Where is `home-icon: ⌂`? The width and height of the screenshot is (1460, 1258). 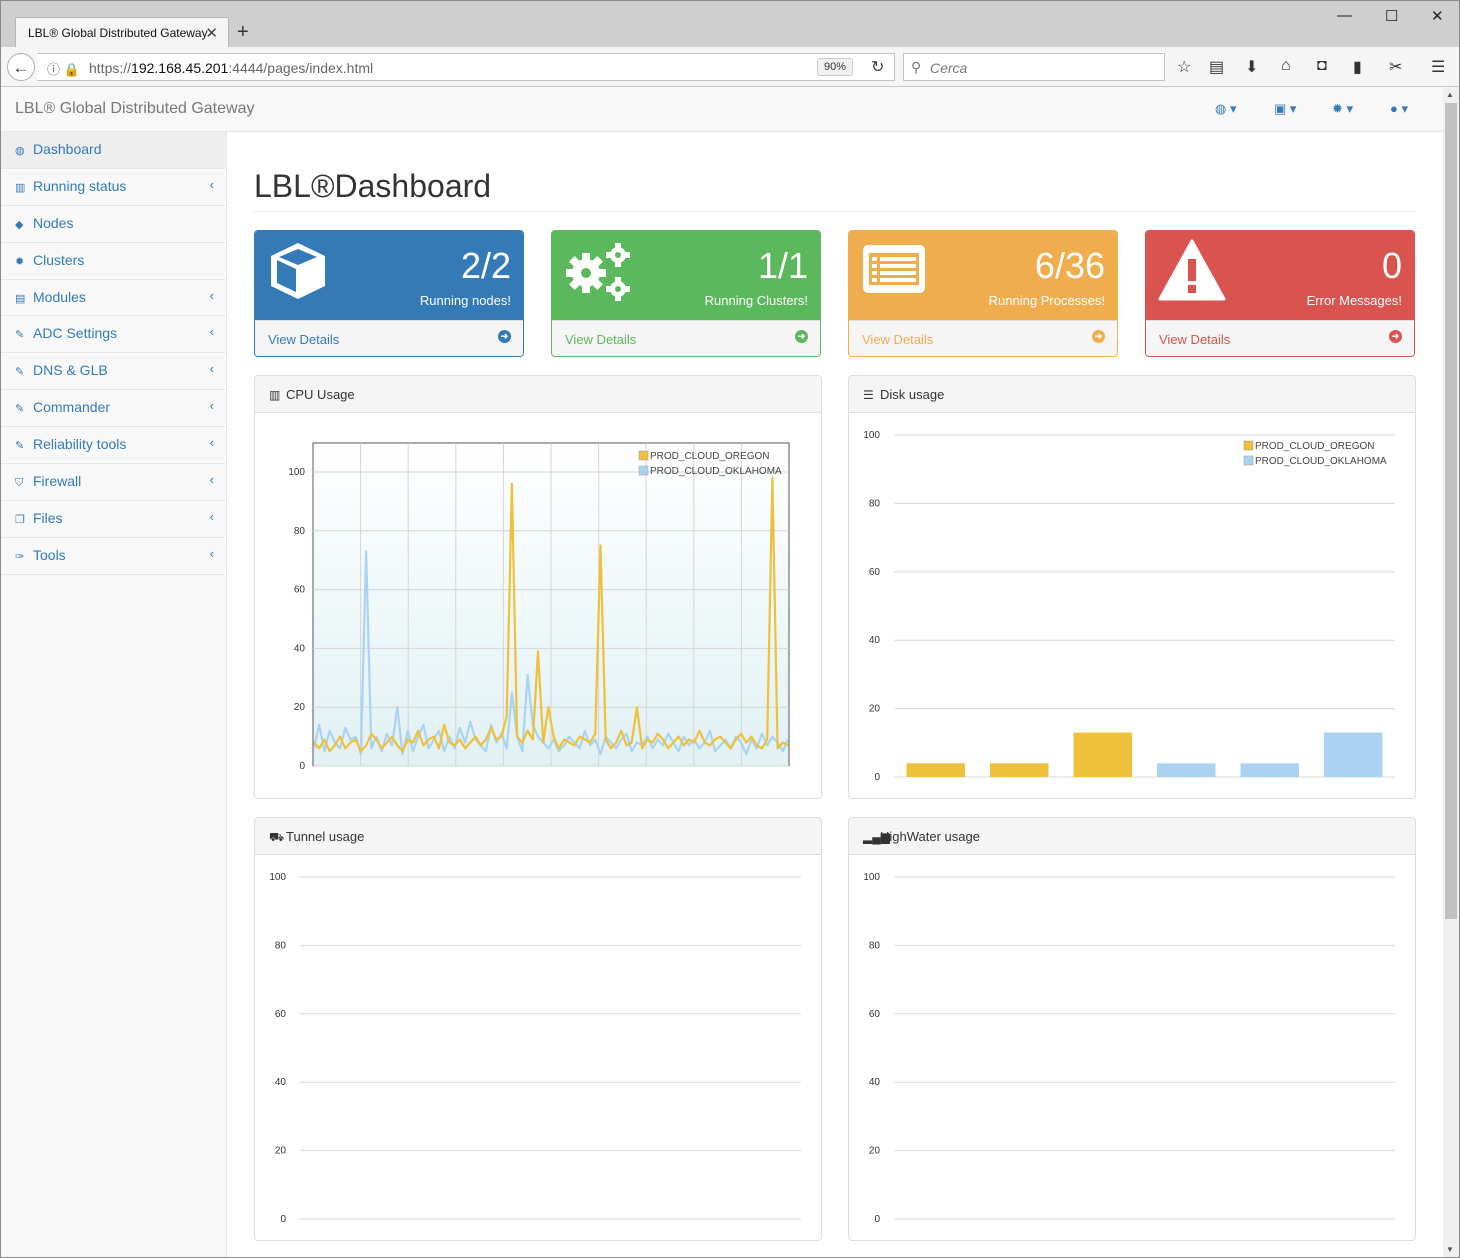
home-icon: ⌂ is located at coordinates (1286, 66).